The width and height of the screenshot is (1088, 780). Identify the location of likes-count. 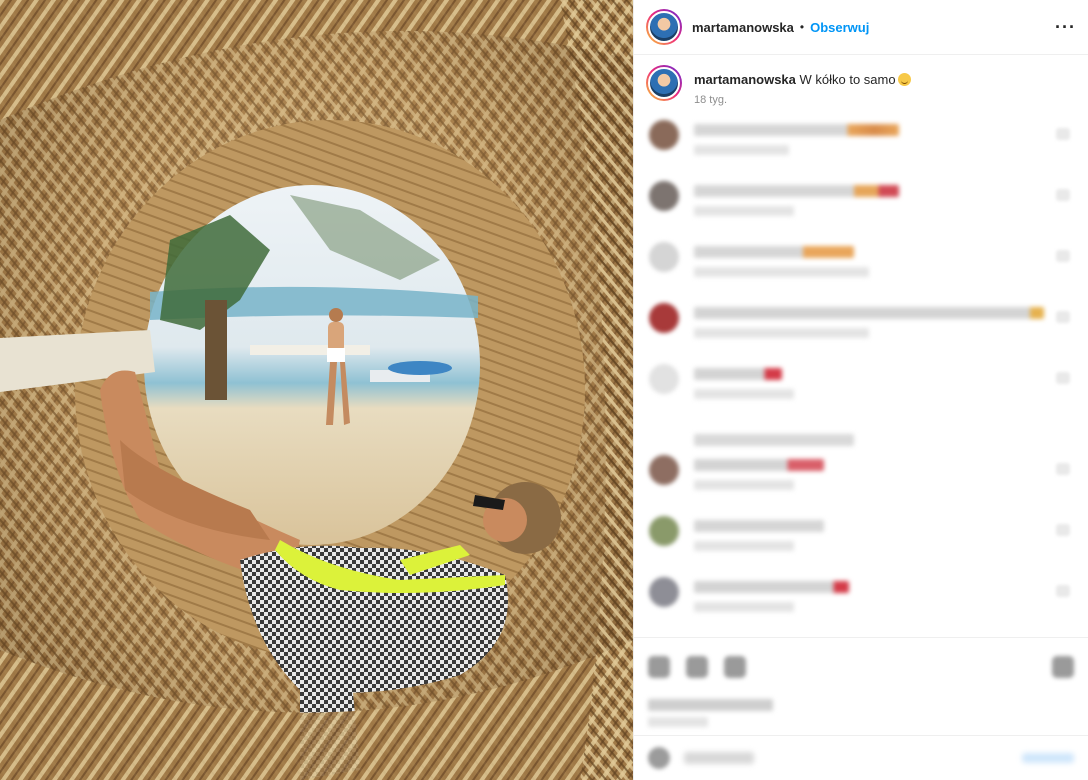
(710, 705).